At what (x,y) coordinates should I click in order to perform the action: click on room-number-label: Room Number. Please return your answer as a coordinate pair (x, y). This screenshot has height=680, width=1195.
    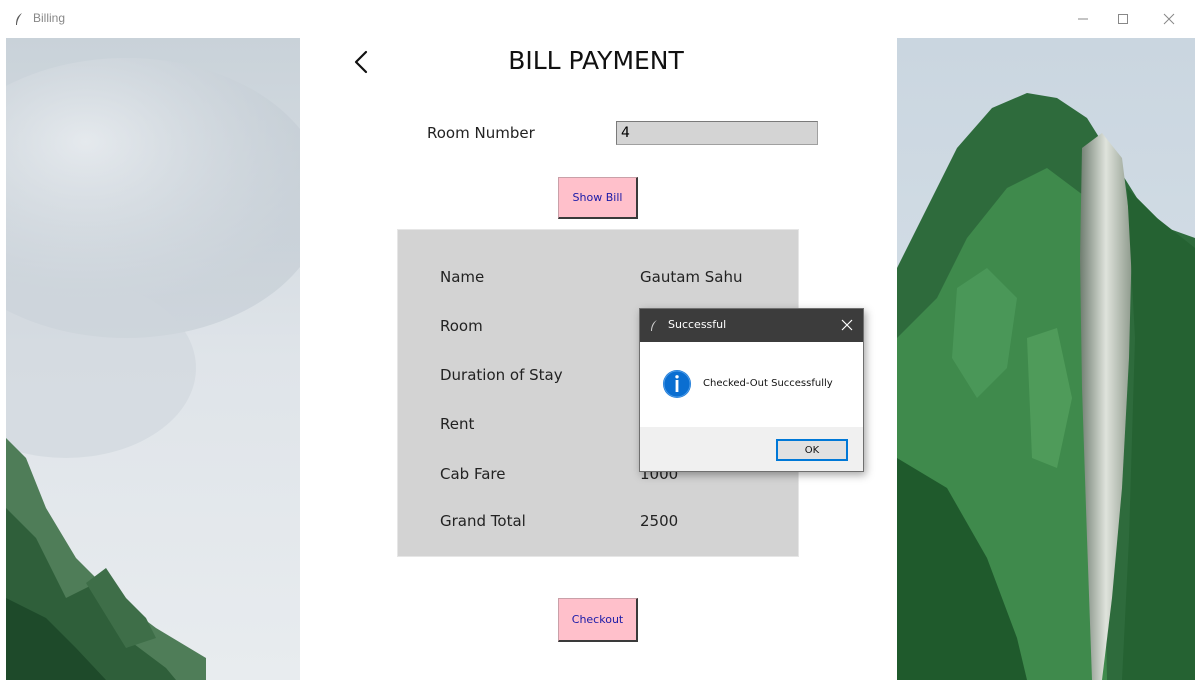
    Looking at the image, I should click on (481, 133).